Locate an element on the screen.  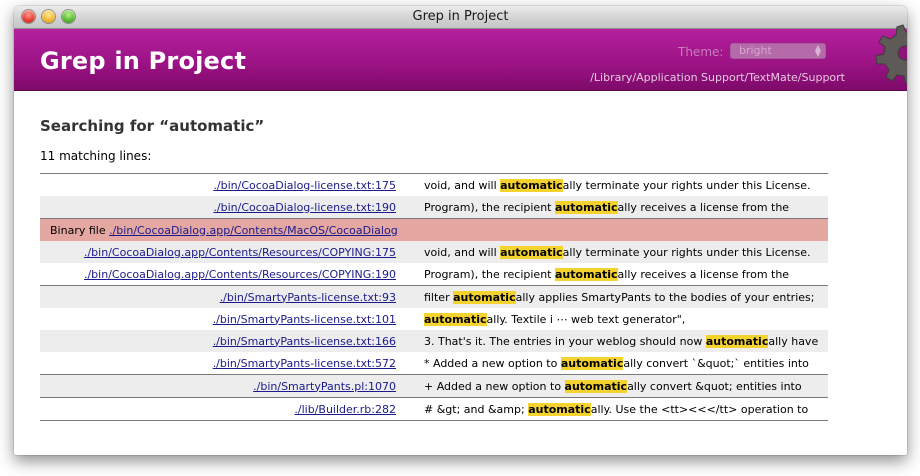
window-title: Grep in Project is located at coordinates (460, 16).